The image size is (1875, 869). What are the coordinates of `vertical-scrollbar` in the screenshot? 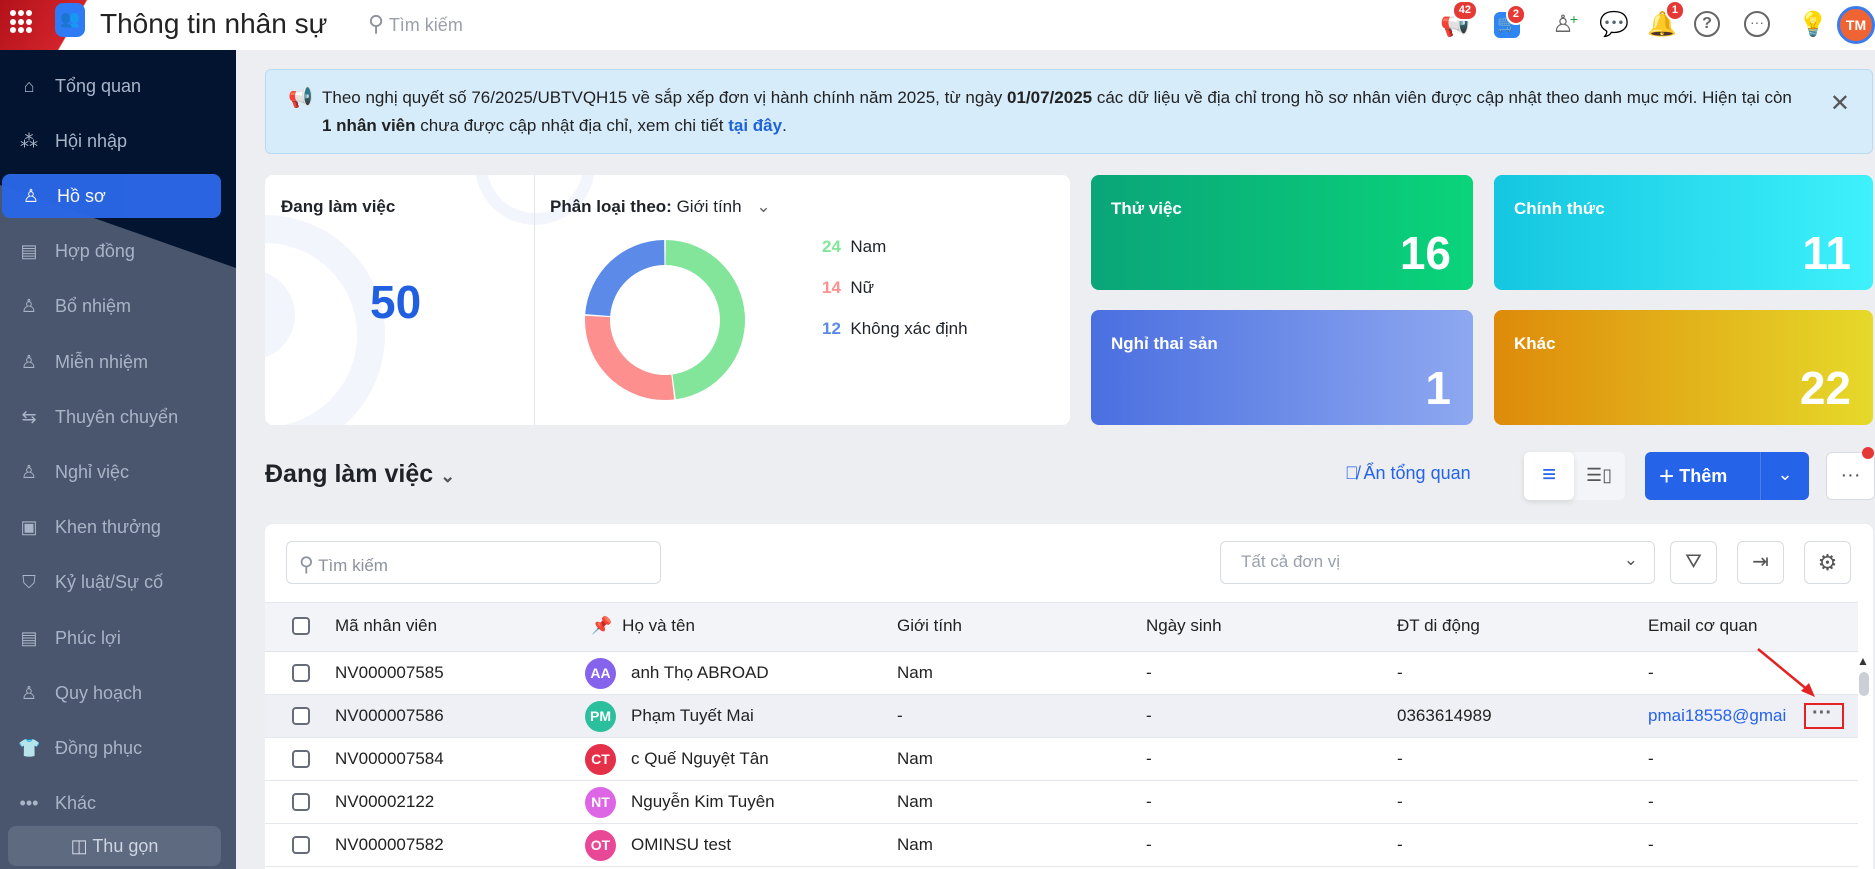 It's located at (1864, 684).